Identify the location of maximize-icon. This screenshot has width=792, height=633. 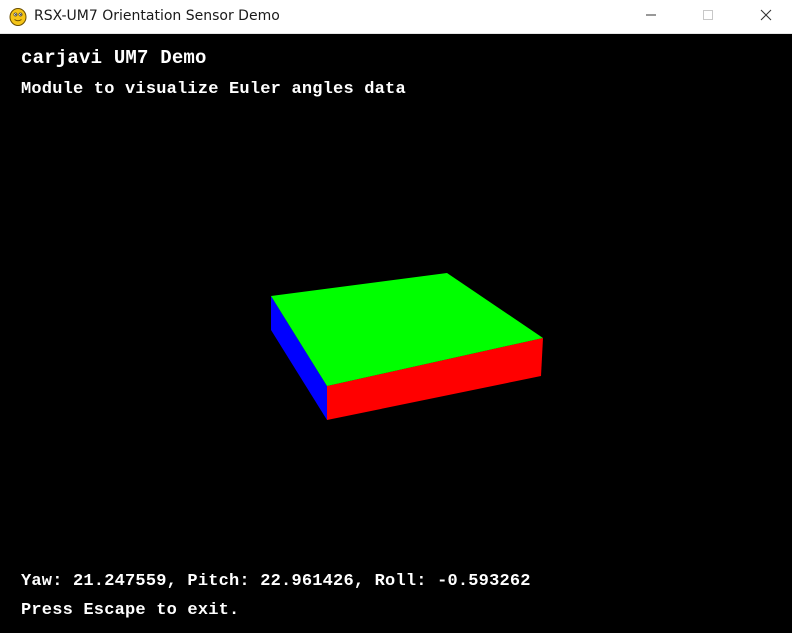
(708, 17).